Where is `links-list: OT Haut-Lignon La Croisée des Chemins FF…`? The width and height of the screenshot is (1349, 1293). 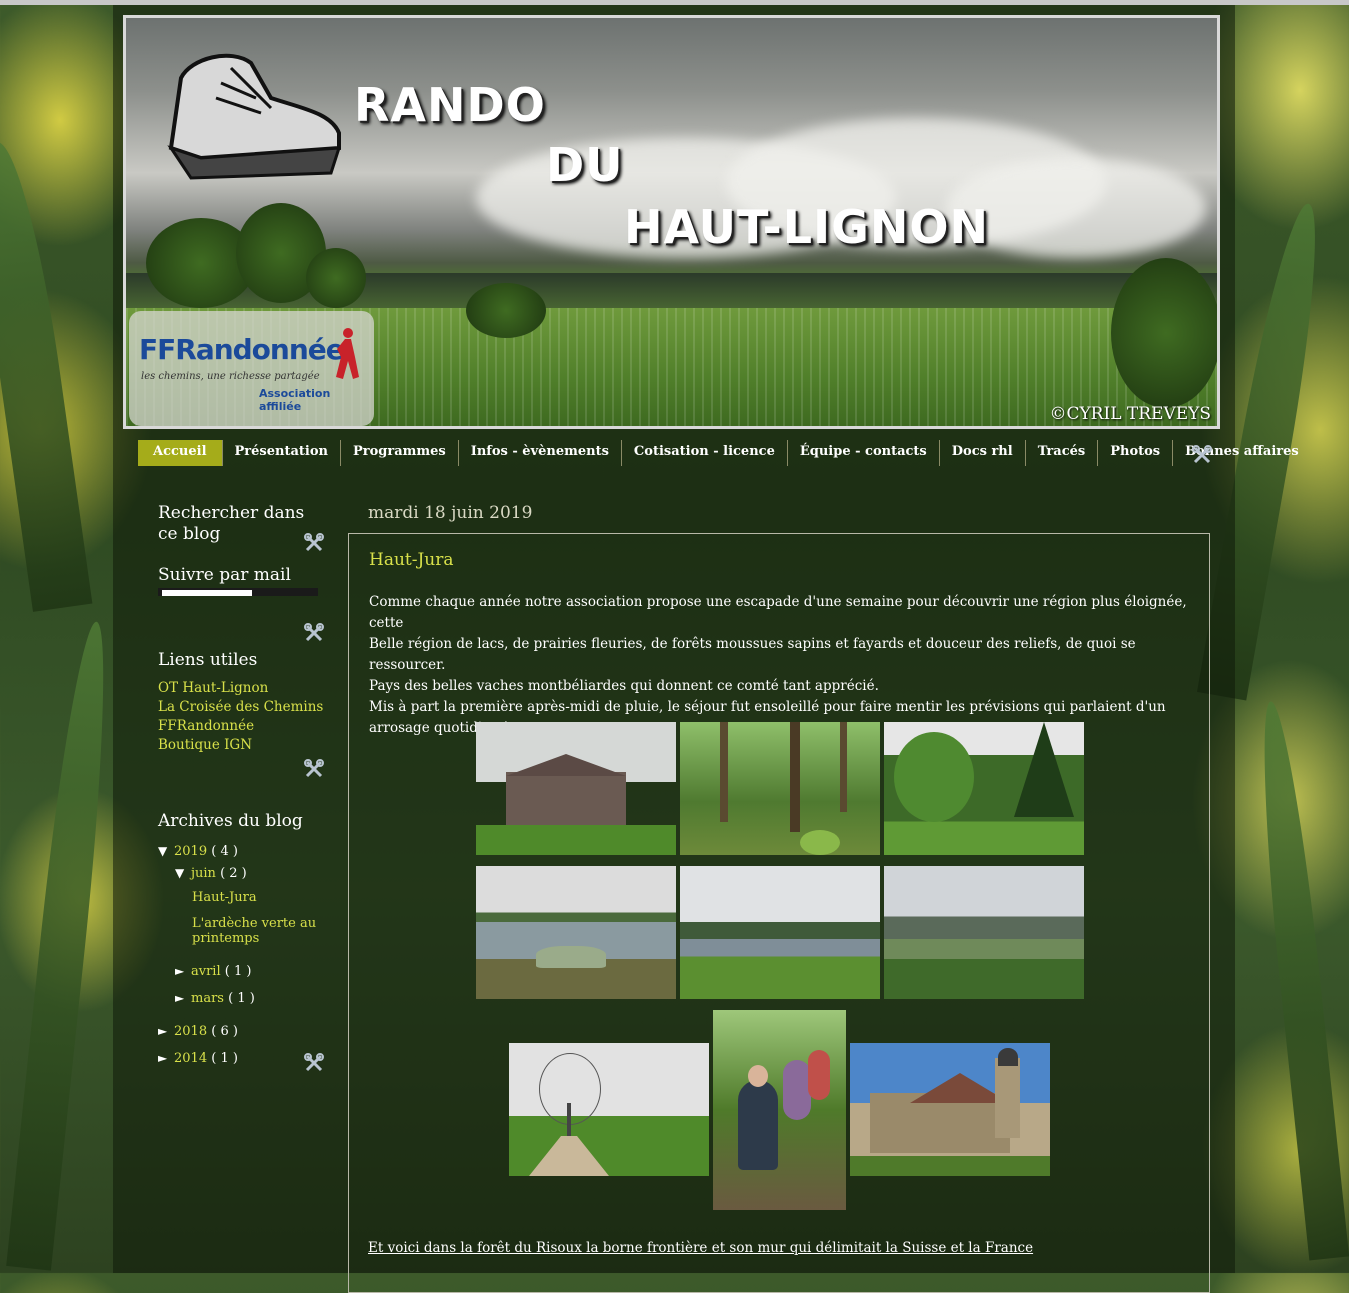
links-list: OT Haut-Lignon La Croisée des Chemins FF… is located at coordinates (248, 717).